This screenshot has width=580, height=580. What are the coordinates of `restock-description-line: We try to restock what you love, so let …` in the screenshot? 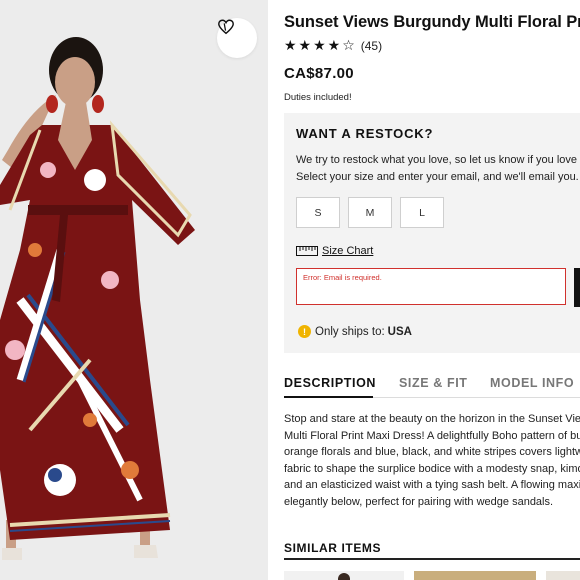 It's located at (438, 160).